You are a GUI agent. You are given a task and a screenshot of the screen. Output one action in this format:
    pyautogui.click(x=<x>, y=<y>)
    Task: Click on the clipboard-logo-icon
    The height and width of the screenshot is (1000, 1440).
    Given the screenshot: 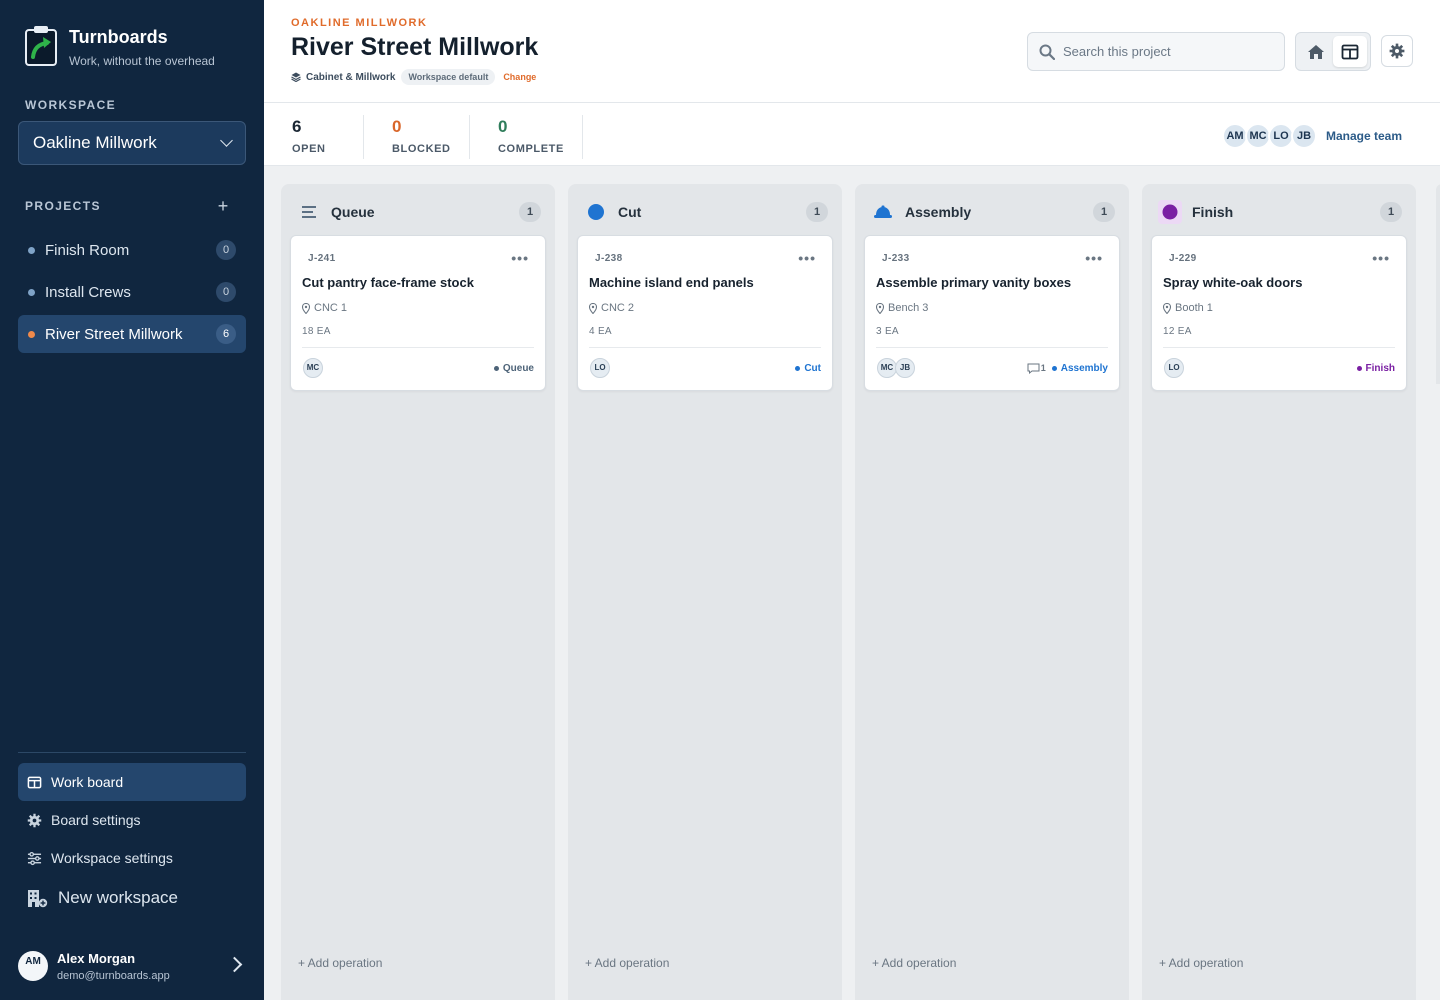 What is the action you would take?
    pyautogui.click(x=41, y=46)
    